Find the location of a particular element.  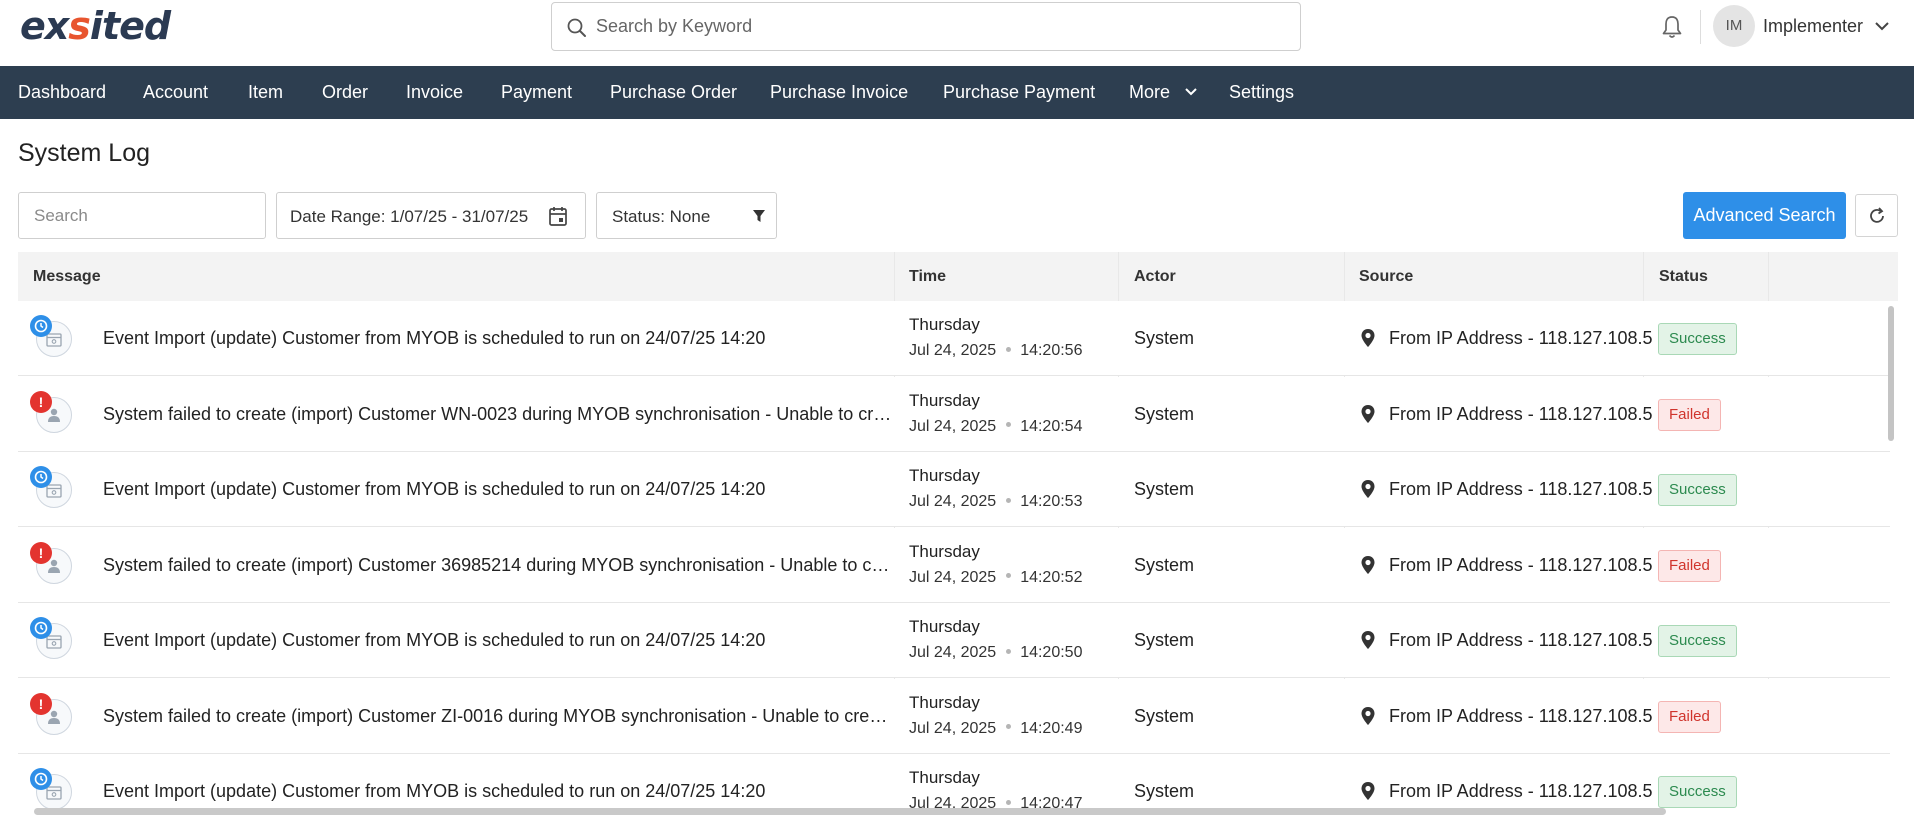

global-search is located at coordinates (926, 26).